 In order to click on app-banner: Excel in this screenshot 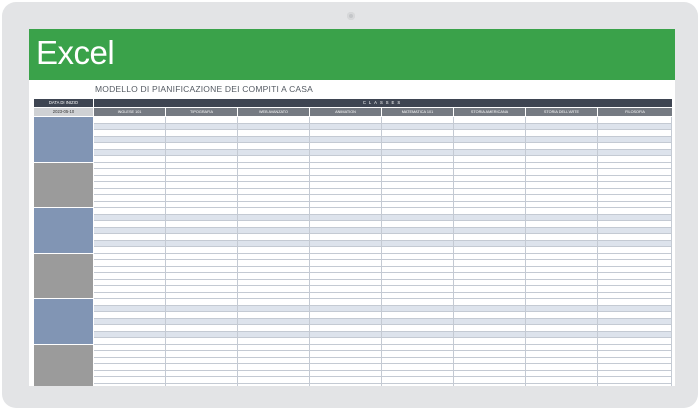, I will do `click(352, 54)`.